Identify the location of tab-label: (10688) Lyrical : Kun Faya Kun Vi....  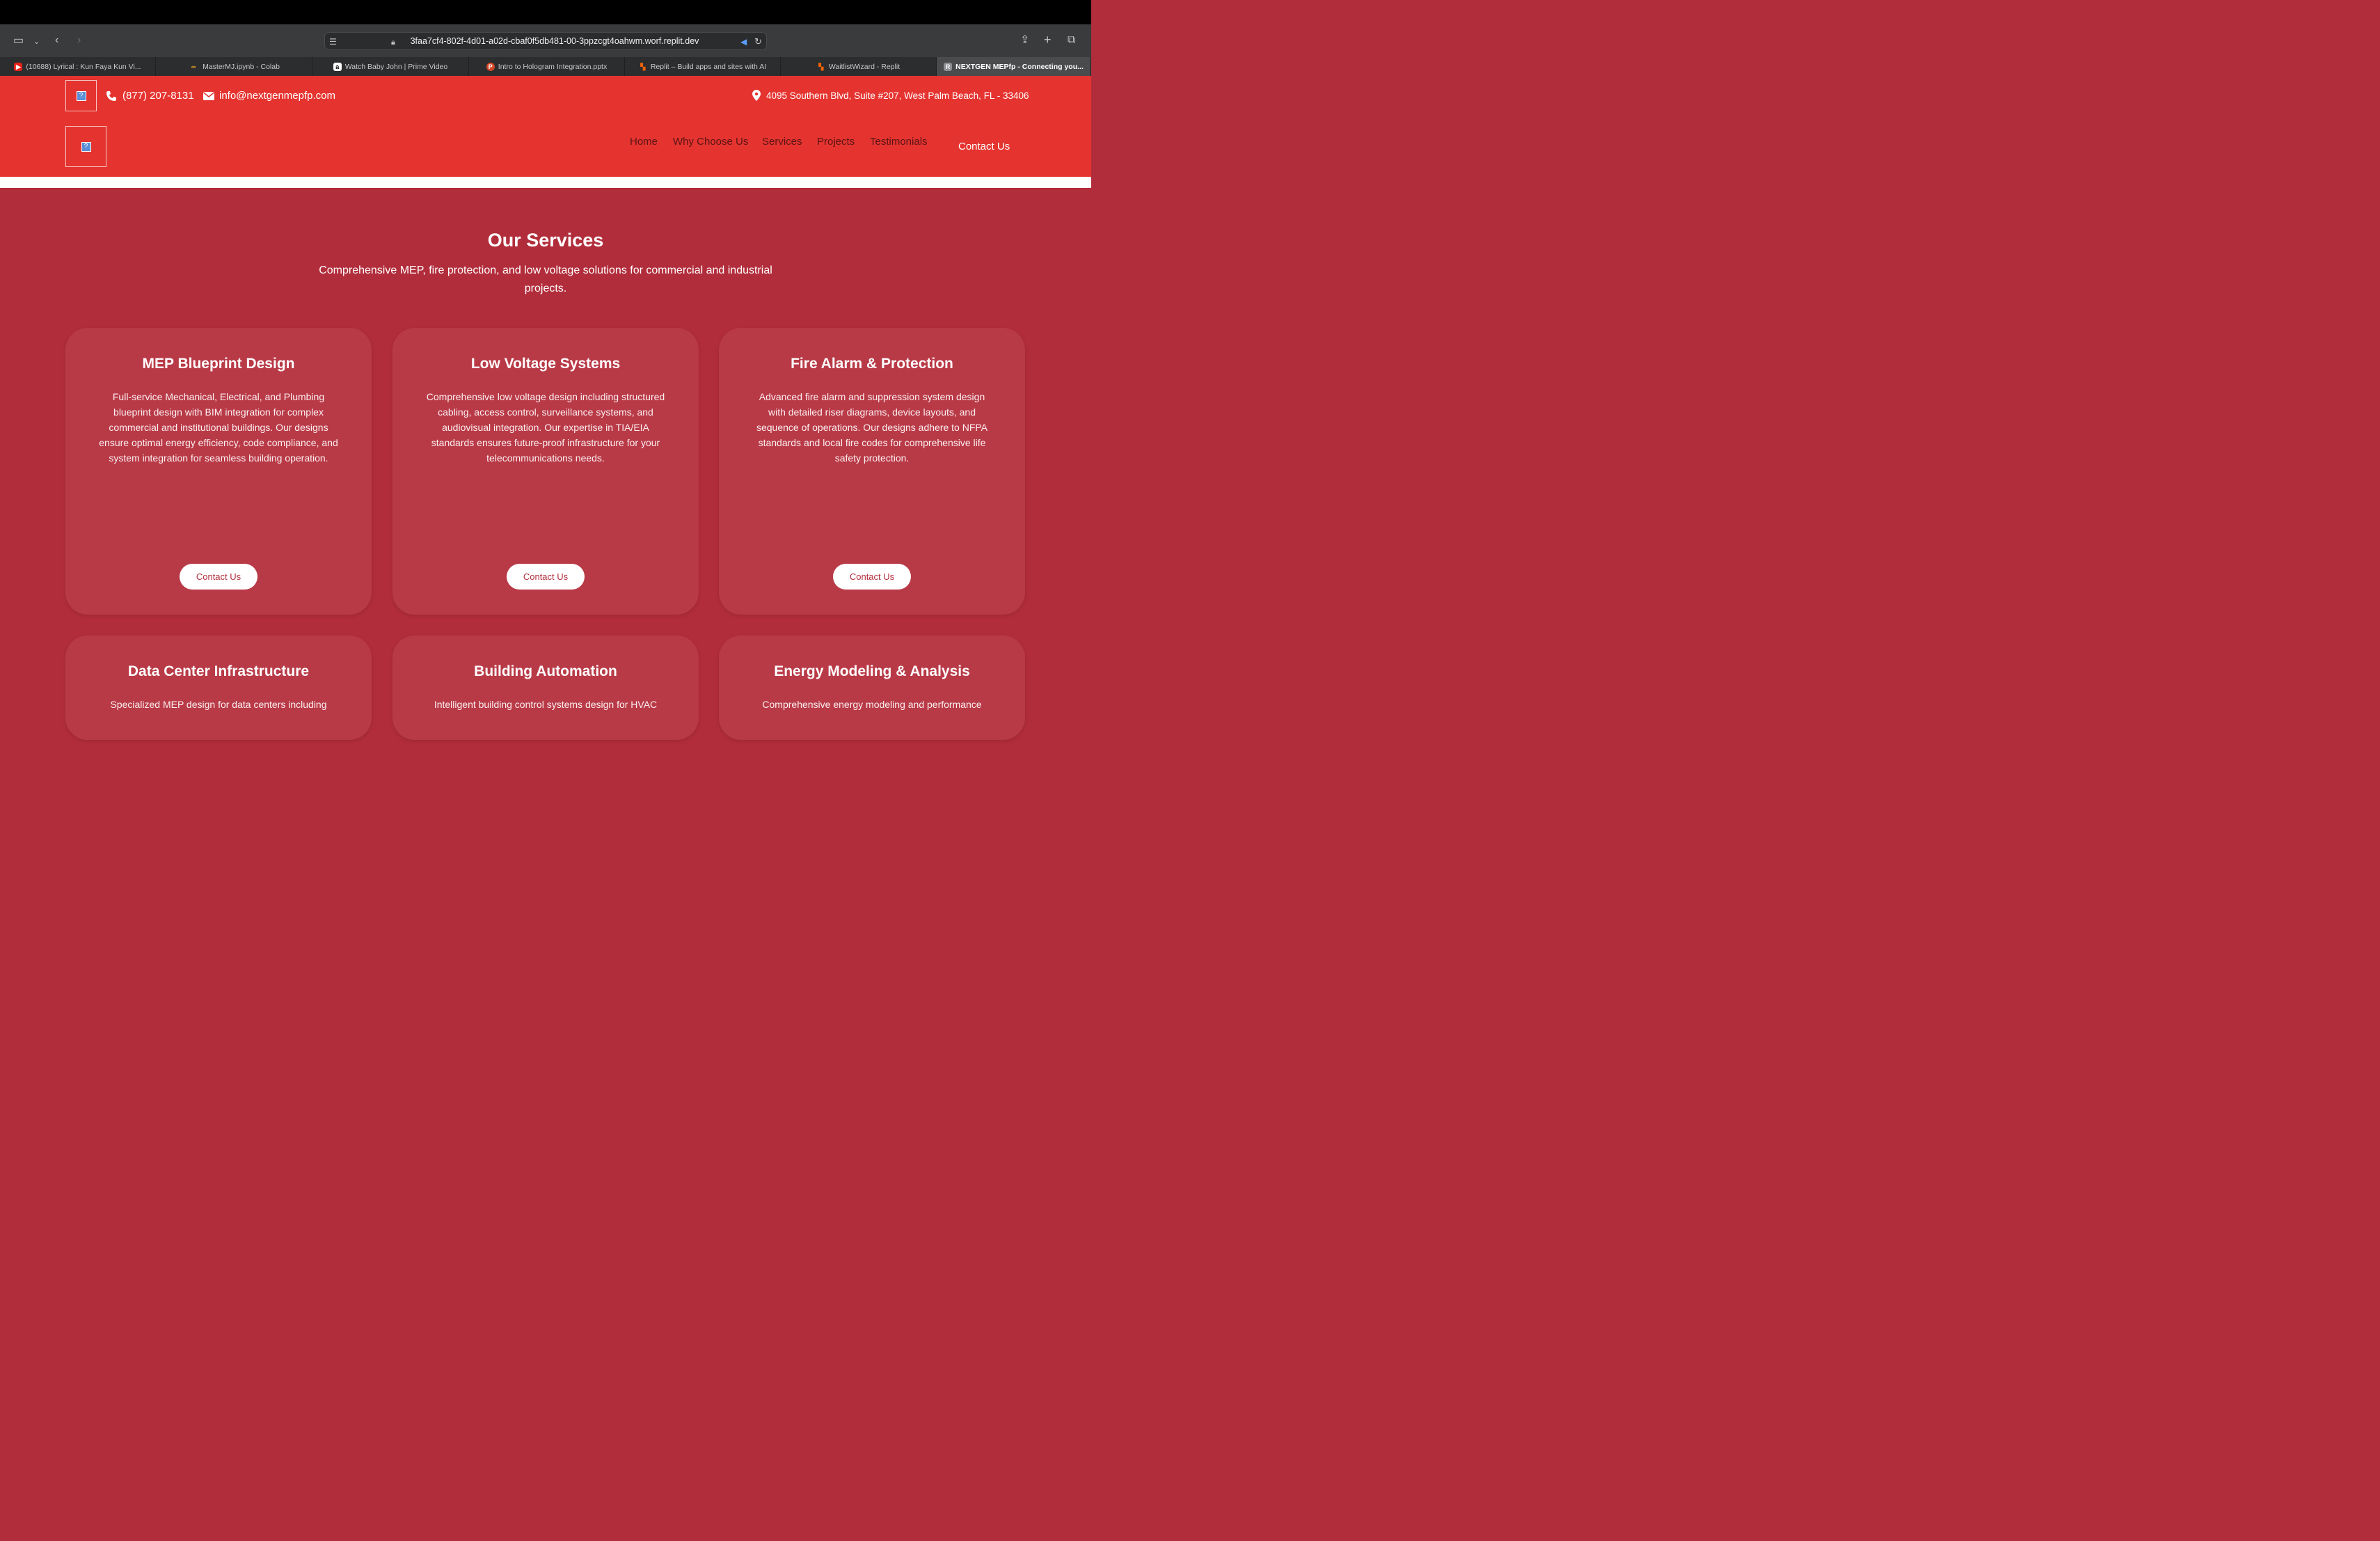
(83, 66).